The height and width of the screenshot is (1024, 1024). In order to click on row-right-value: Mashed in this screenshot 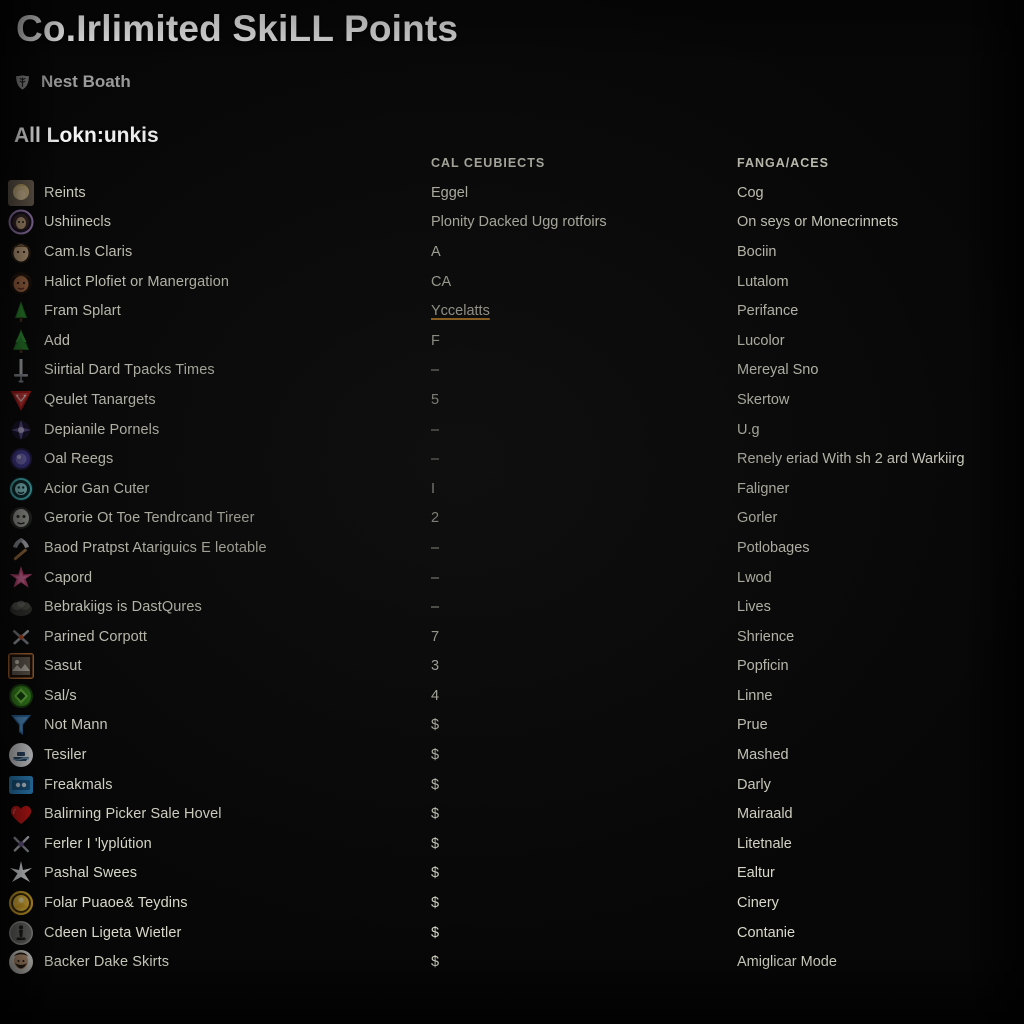, I will do `click(763, 755)`.